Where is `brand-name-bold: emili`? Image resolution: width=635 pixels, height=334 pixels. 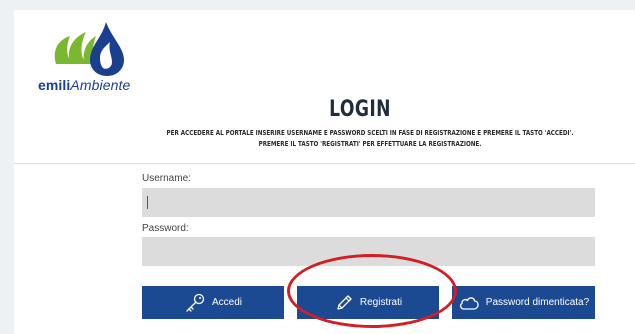 brand-name-bold: emili is located at coordinates (54, 85).